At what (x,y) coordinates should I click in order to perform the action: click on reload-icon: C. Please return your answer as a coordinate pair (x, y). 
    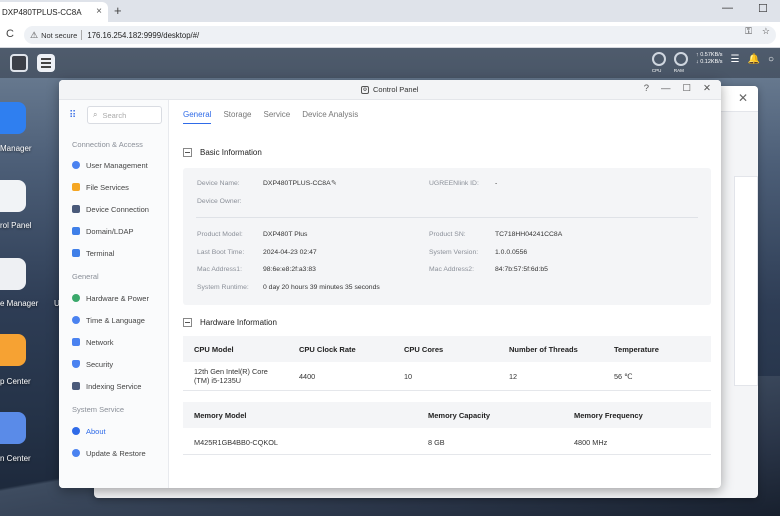
    Looking at the image, I should click on (10, 34).